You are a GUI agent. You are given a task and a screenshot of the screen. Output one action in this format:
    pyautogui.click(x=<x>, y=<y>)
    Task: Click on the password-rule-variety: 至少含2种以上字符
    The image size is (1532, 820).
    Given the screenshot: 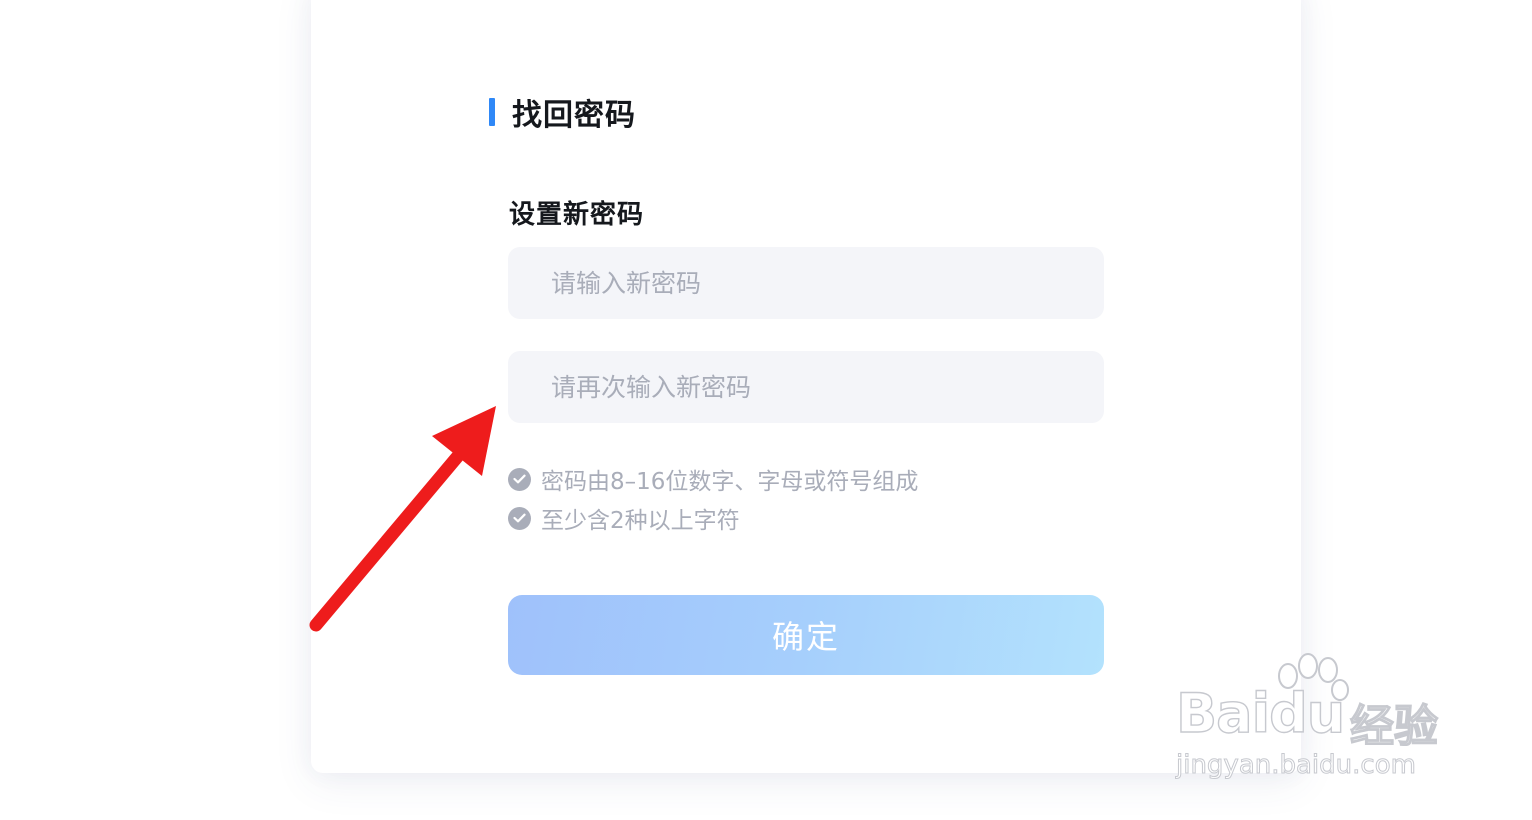 What is the action you would take?
    pyautogui.click(x=624, y=519)
    